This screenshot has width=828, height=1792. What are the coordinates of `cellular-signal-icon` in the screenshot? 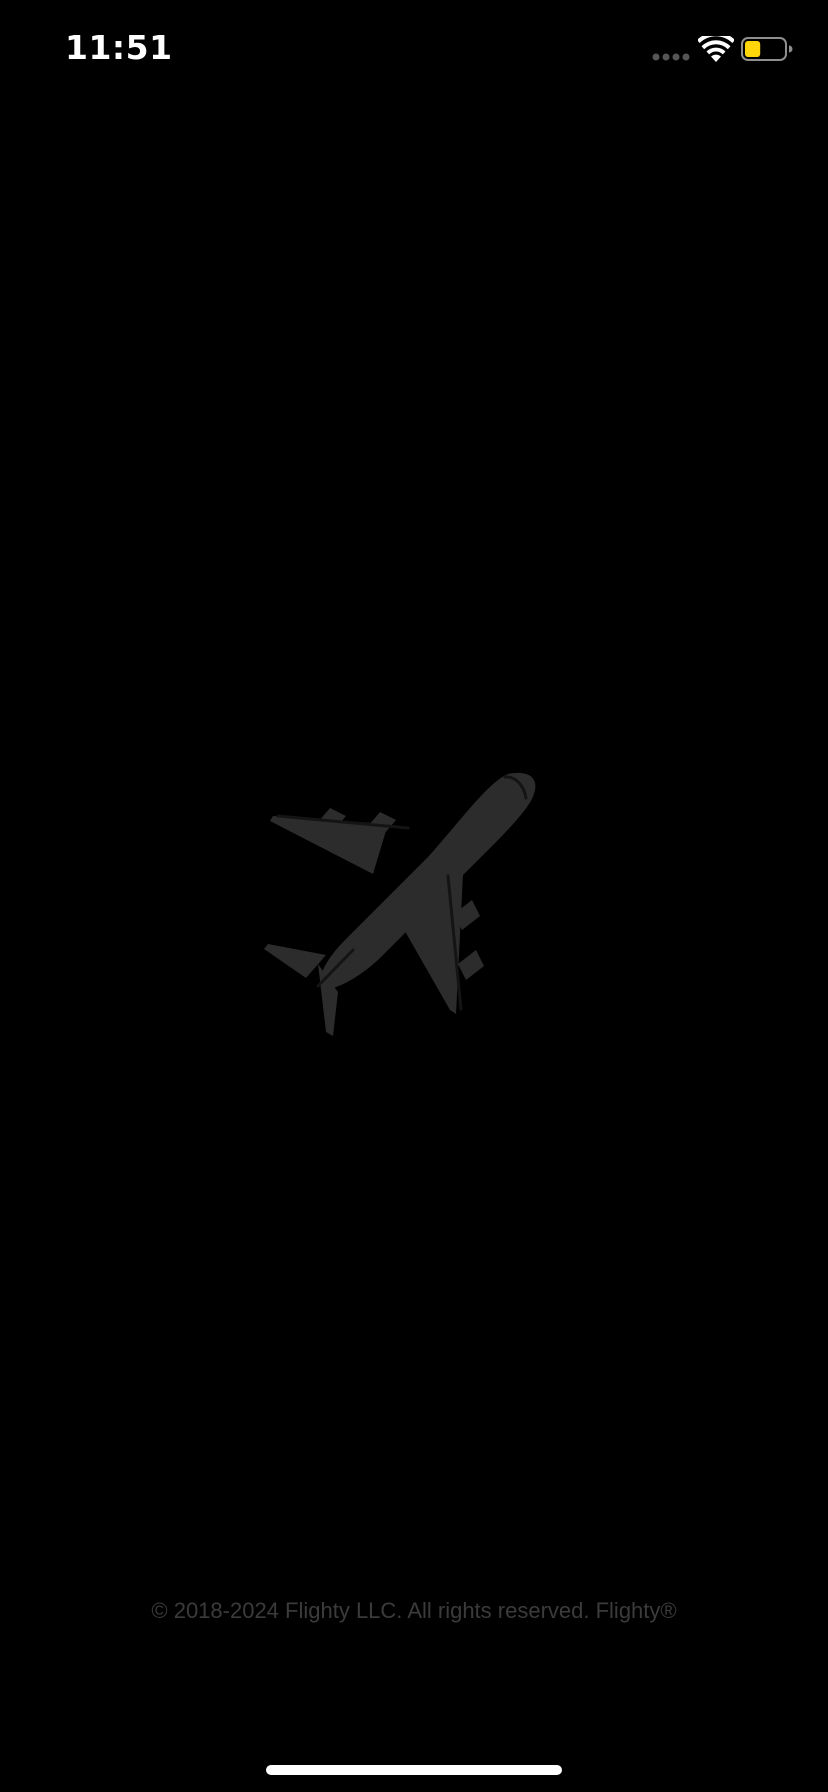 It's located at (671, 57).